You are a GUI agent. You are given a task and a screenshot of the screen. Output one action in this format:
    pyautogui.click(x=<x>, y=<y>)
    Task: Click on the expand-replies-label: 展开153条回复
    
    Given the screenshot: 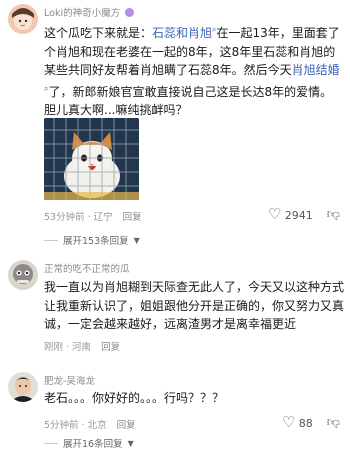 What is the action you would take?
    pyautogui.click(x=96, y=241)
    